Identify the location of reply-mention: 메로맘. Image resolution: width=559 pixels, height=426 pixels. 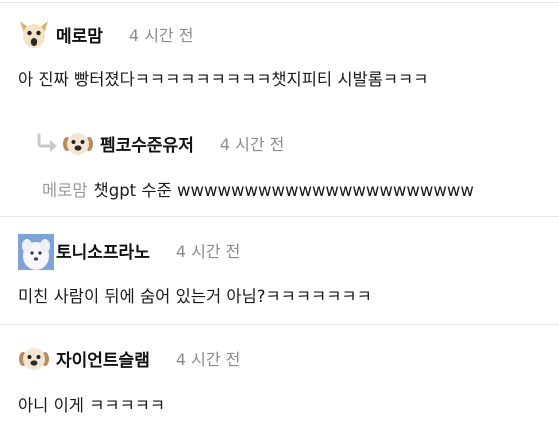
(65, 190).